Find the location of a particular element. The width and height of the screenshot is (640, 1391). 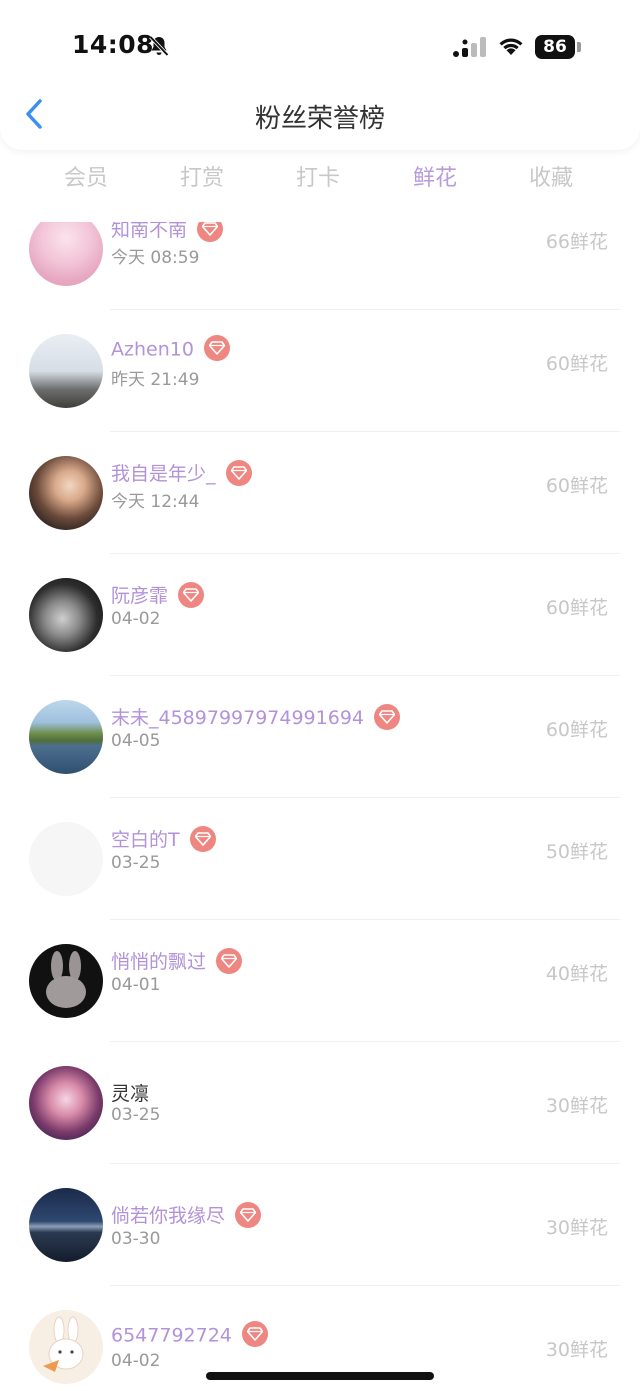

fan-row: Azhen10 昨天 21:49 60鲜花 is located at coordinates (320, 371).